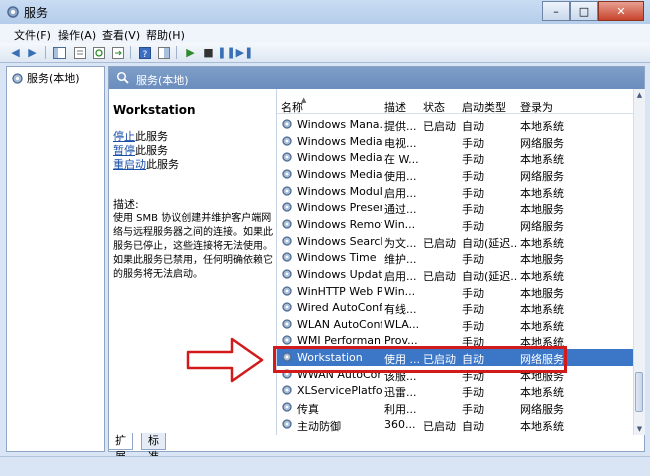  Describe the element at coordinates (337, 258) in the screenshot. I see `service-name-cell: Windows Time` at that location.